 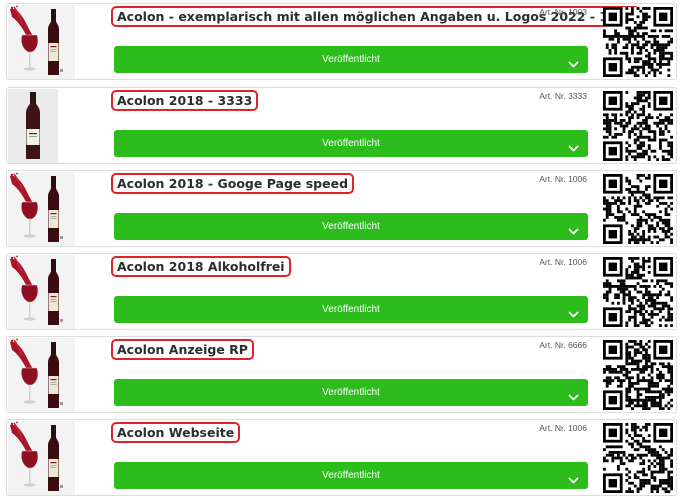 I want to click on article-number-value: 1003, so click(x=577, y=12).